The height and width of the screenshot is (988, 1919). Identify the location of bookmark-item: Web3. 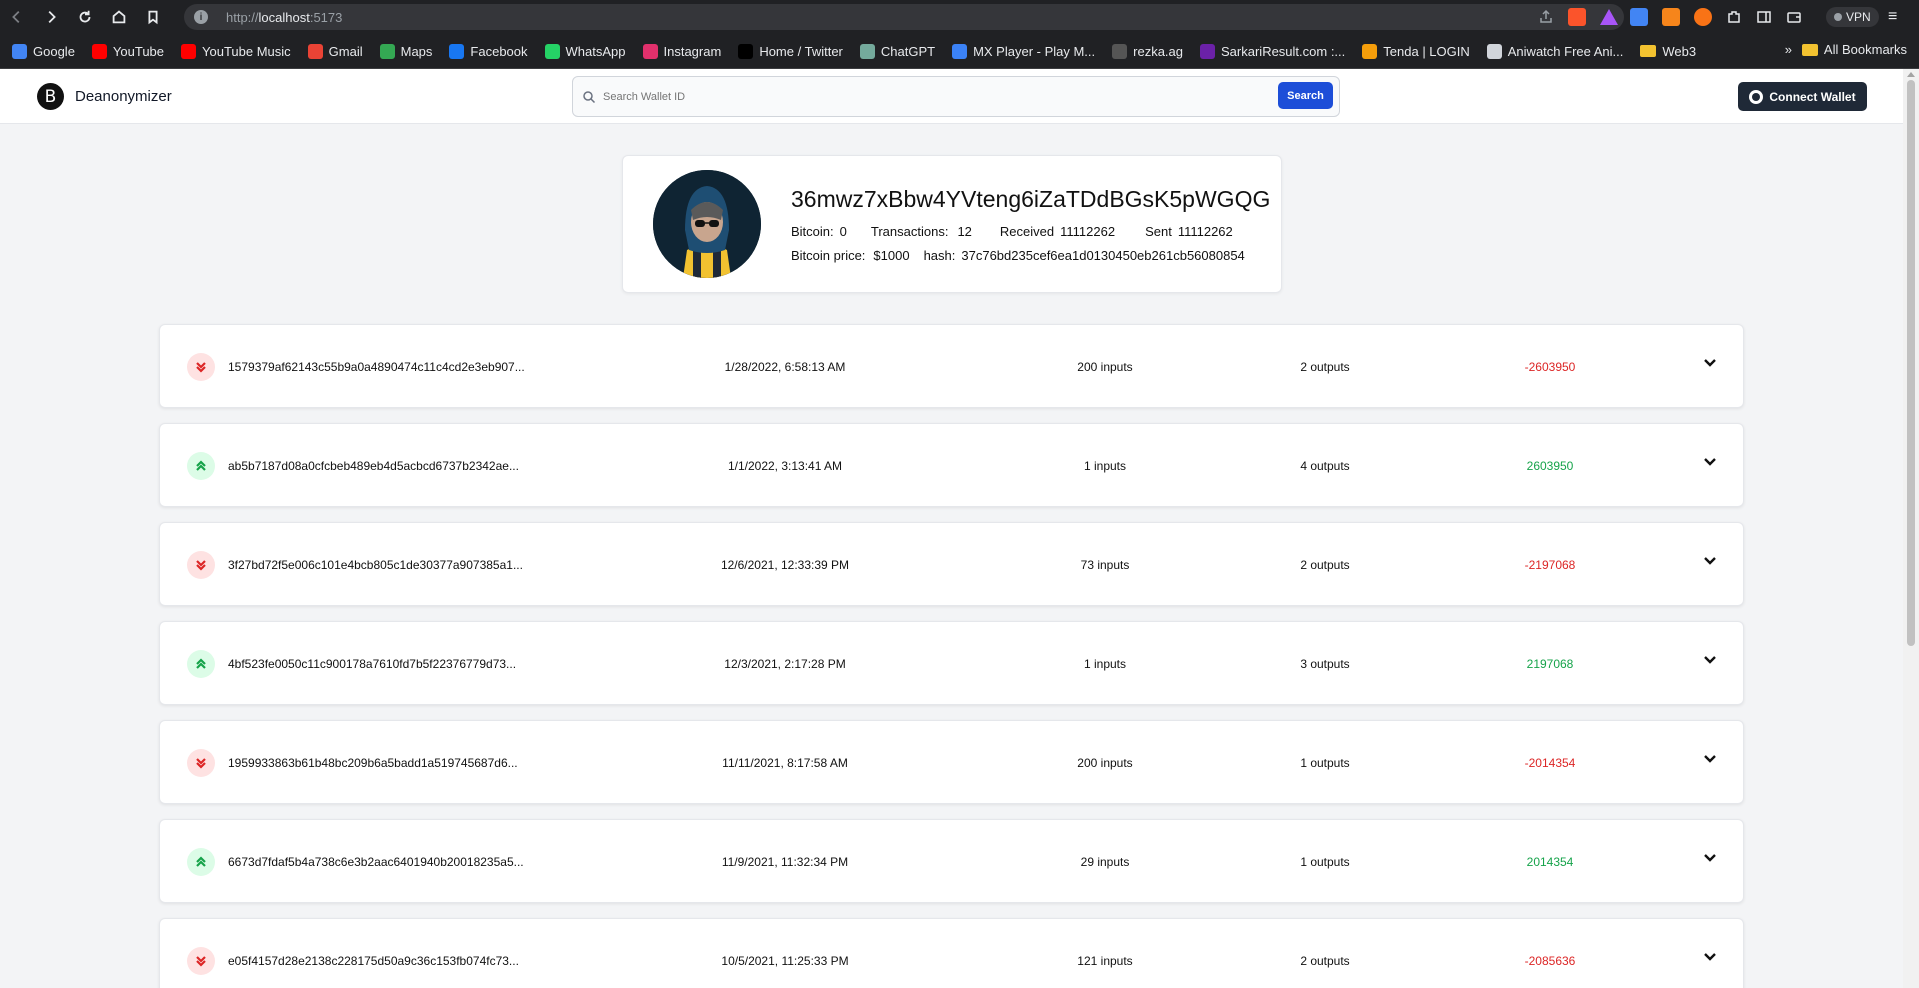
(1668, 51).